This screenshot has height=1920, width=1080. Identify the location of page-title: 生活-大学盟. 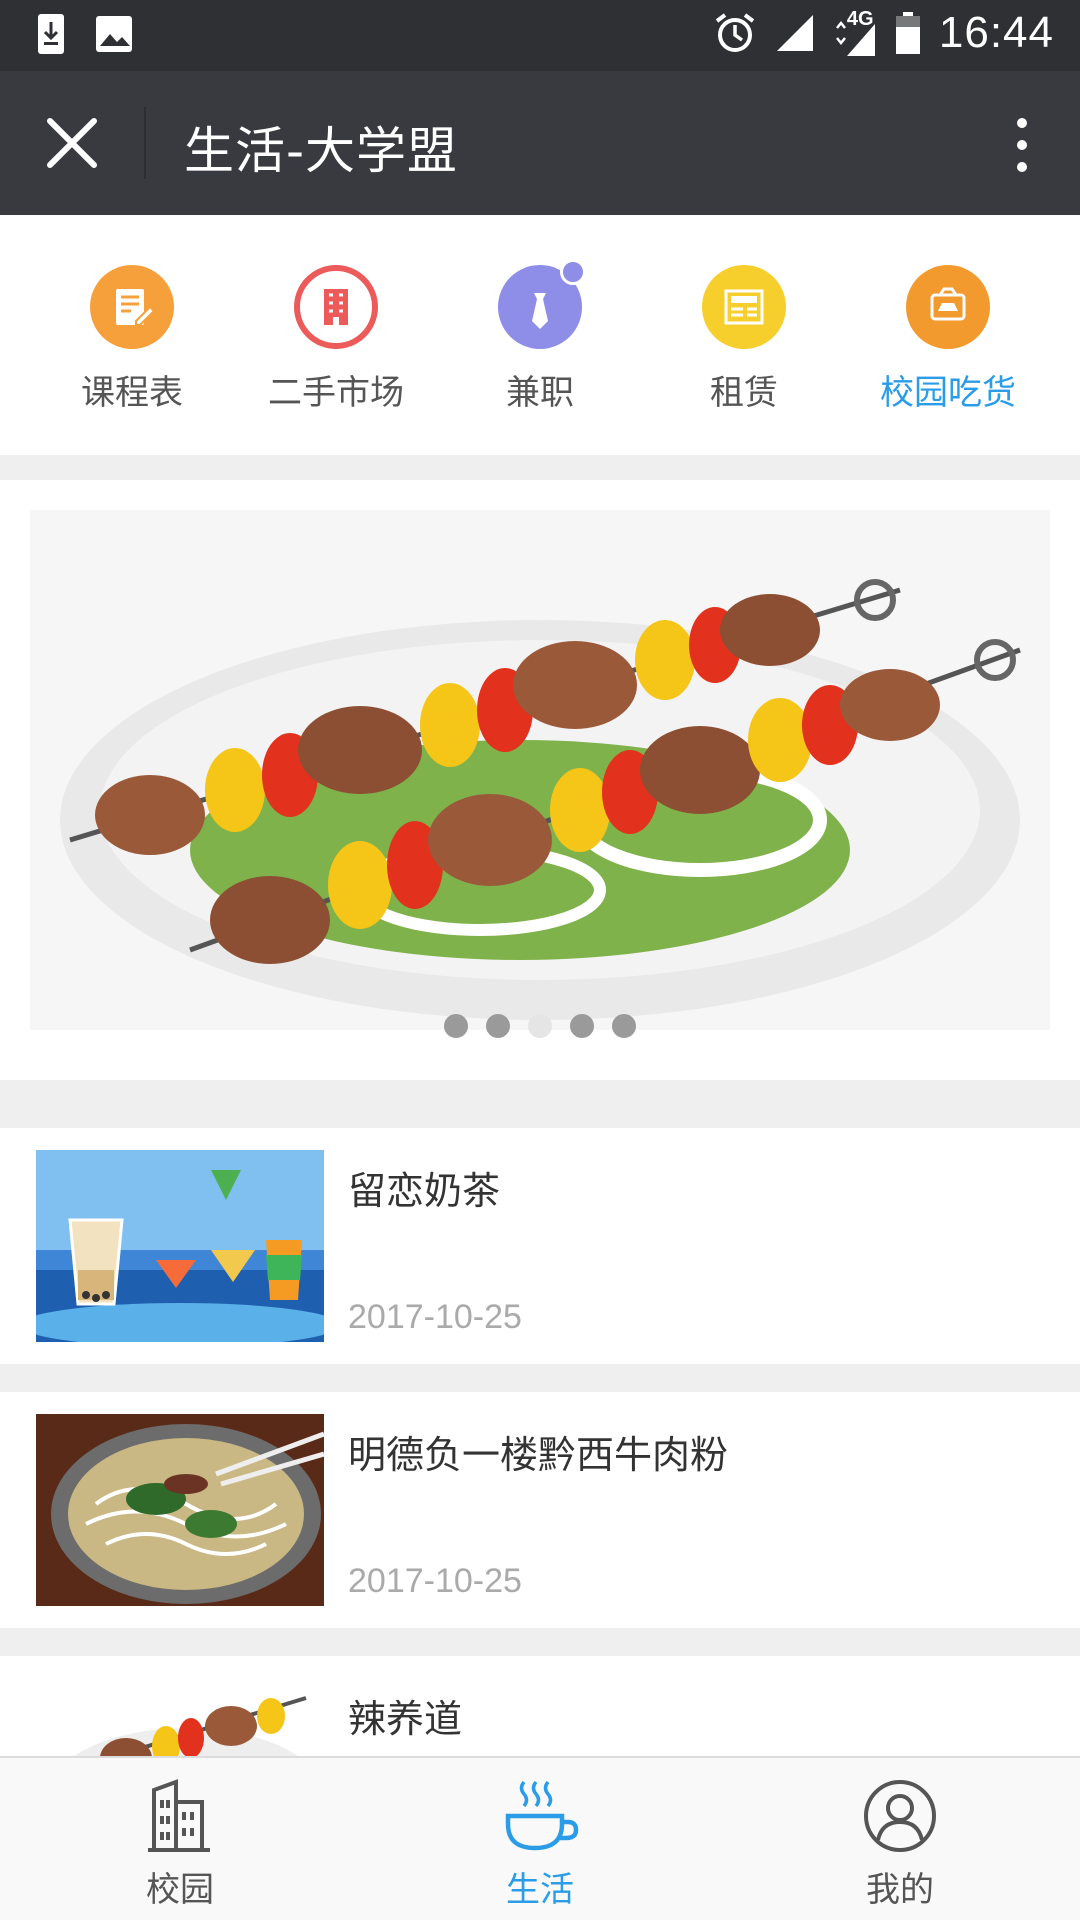
(321, 151).